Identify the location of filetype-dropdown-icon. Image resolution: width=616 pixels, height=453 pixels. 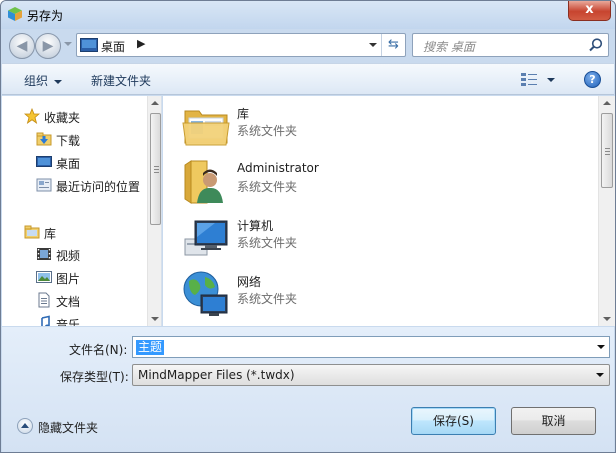
(600, 375).